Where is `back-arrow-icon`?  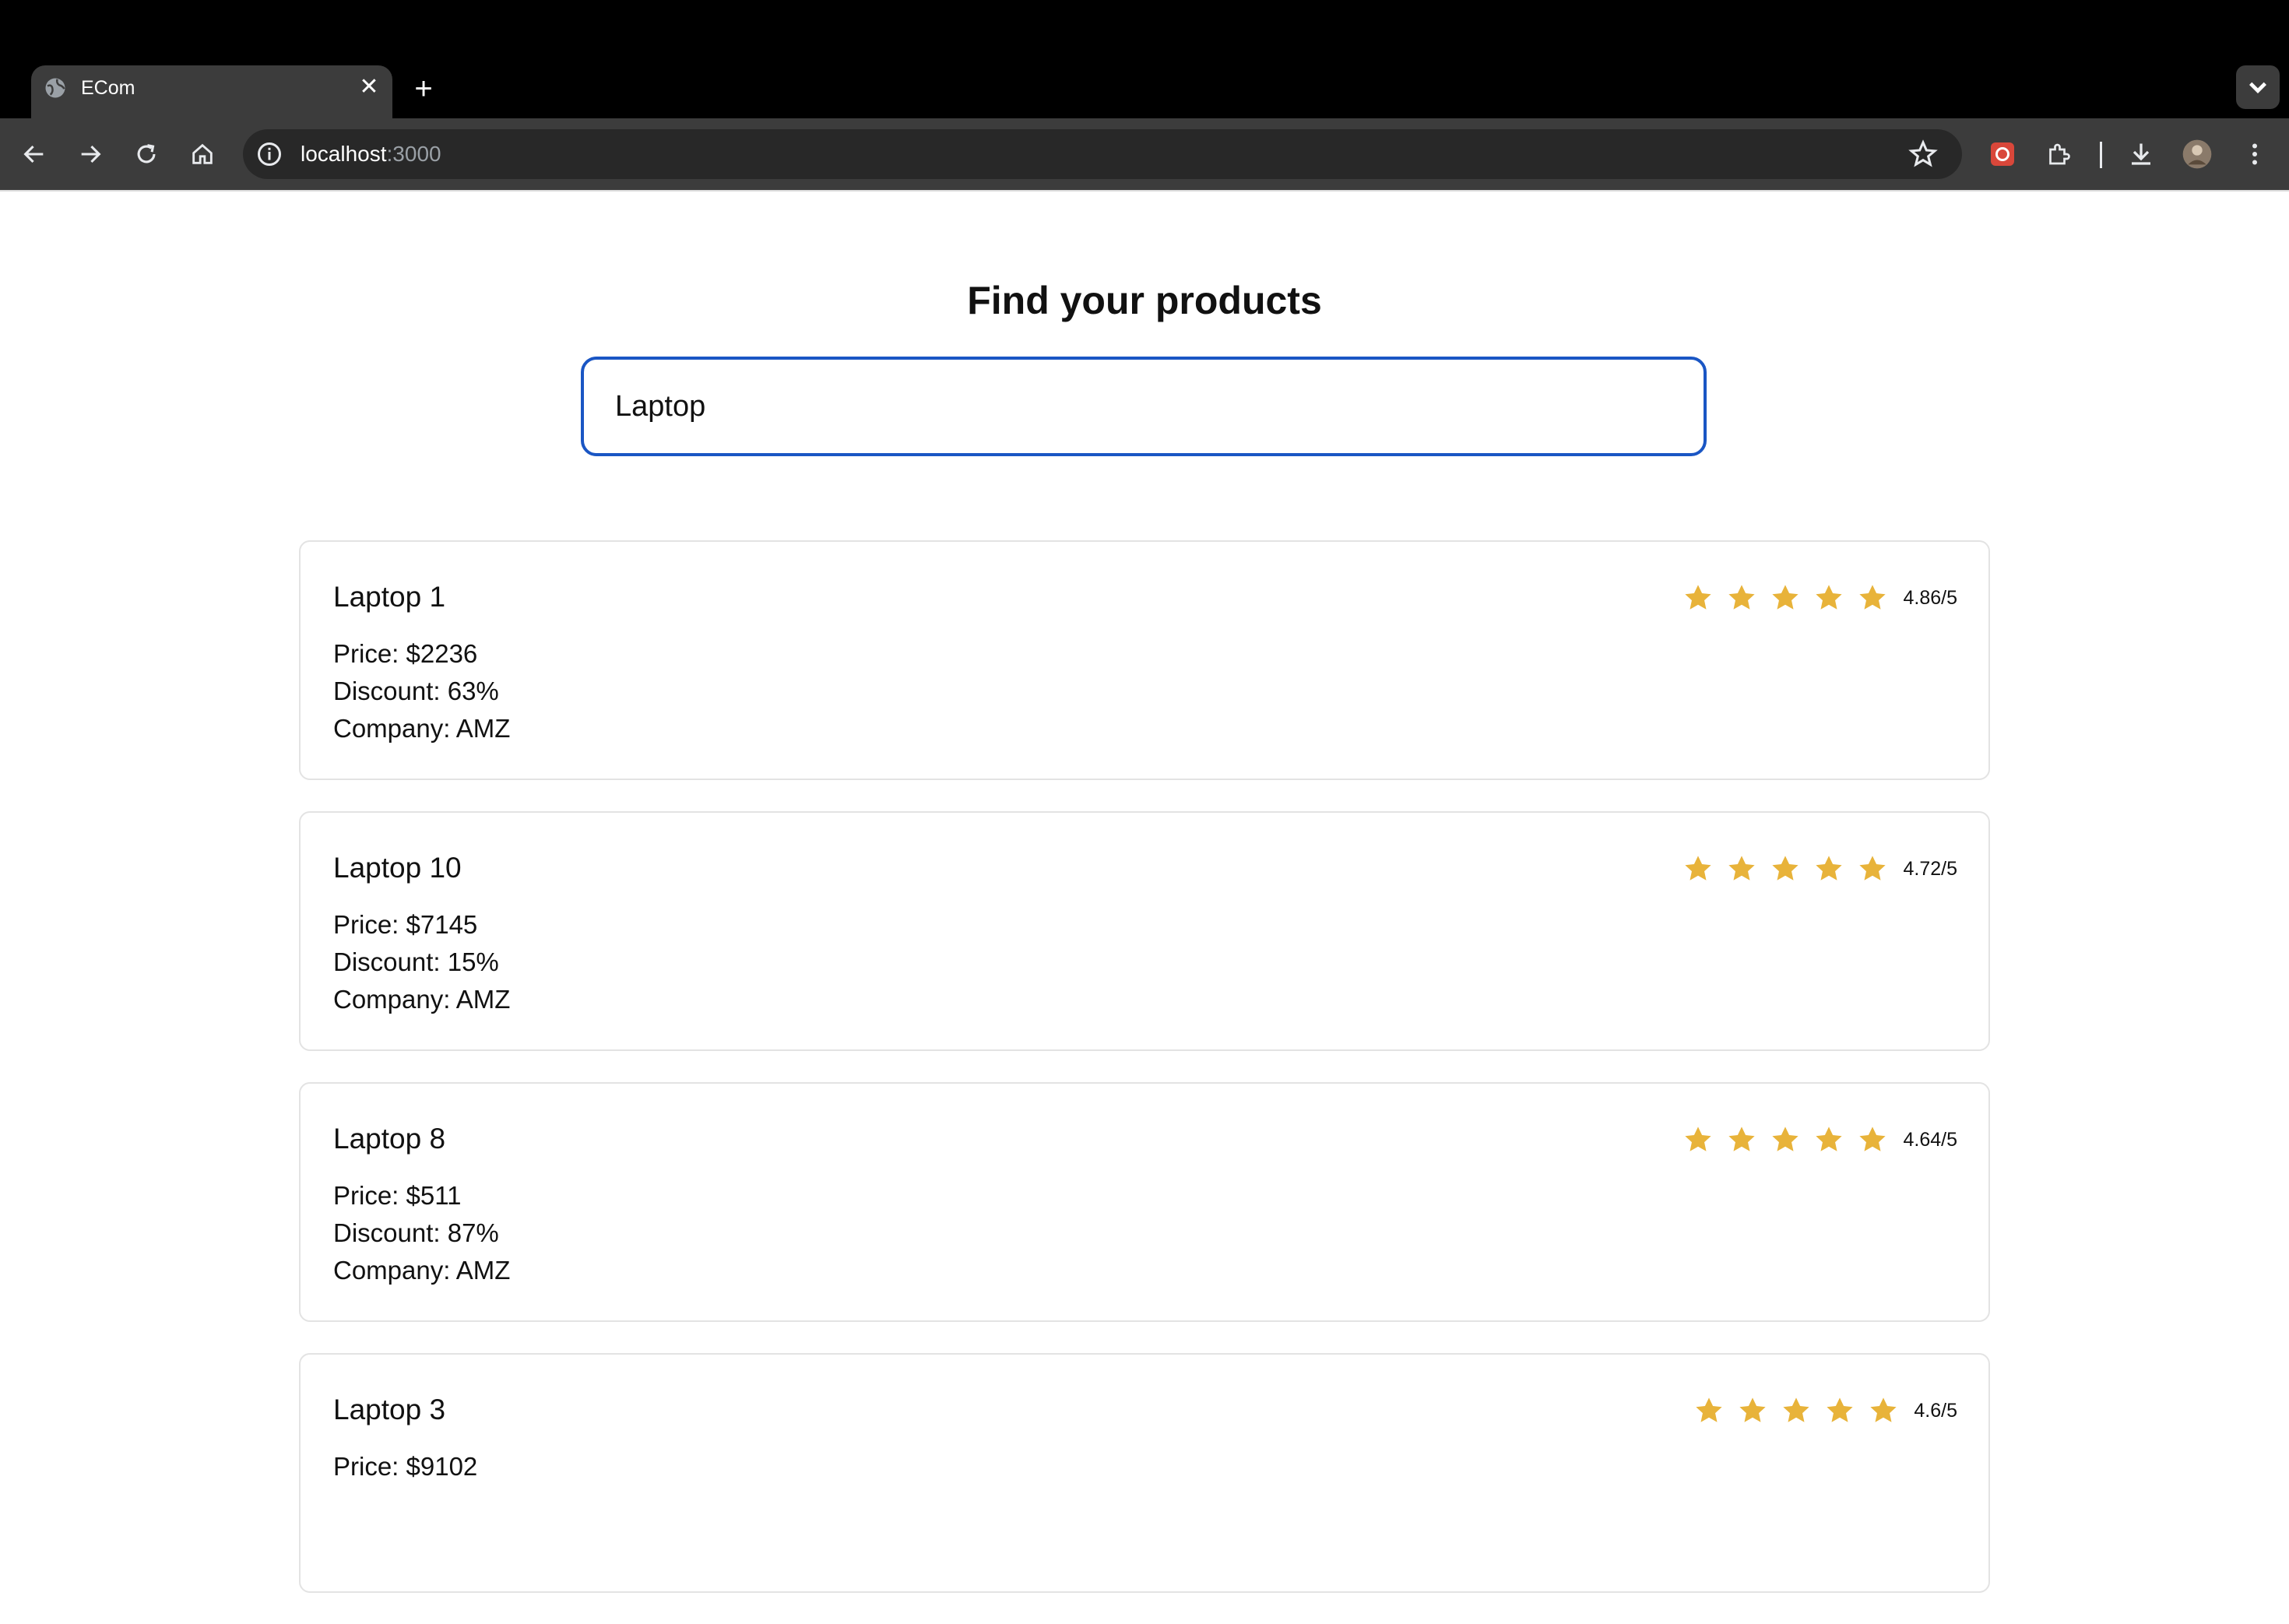
back-arrow-icon is located at coordinates (34, 154).